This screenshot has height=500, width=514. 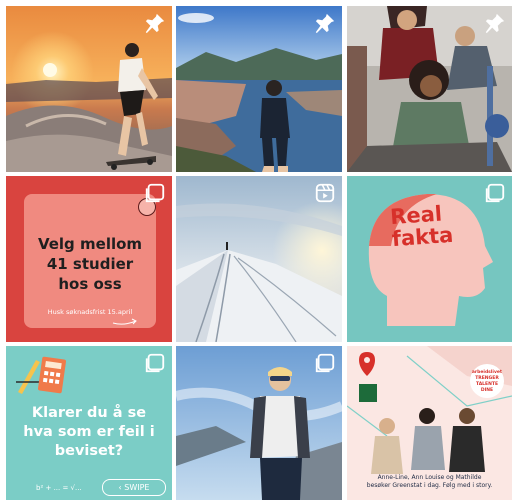 I want to click on post-tile-real-fakta: Real fakta, so click(x=429, y=259).